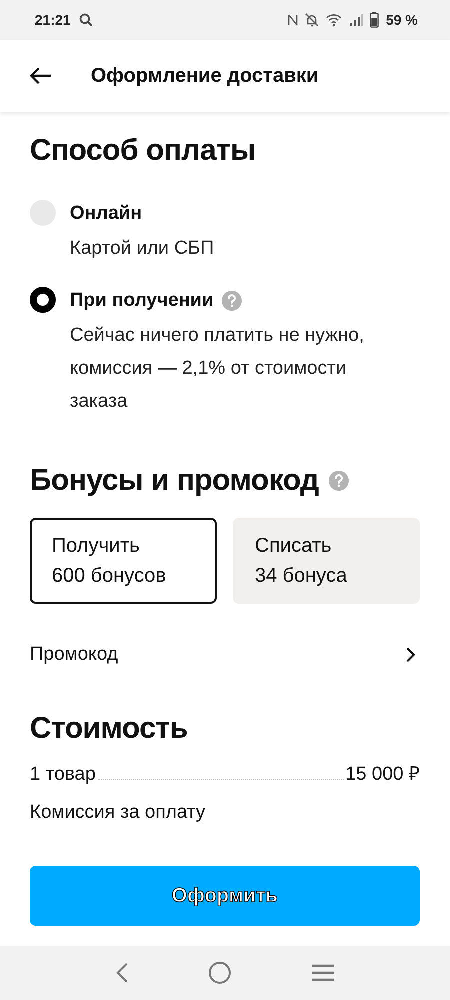 The height and width of the screenshot is (1000, 450). Describe the element at coordinates (375, 20) in the screenshot. I see `battery-icon` at that location.